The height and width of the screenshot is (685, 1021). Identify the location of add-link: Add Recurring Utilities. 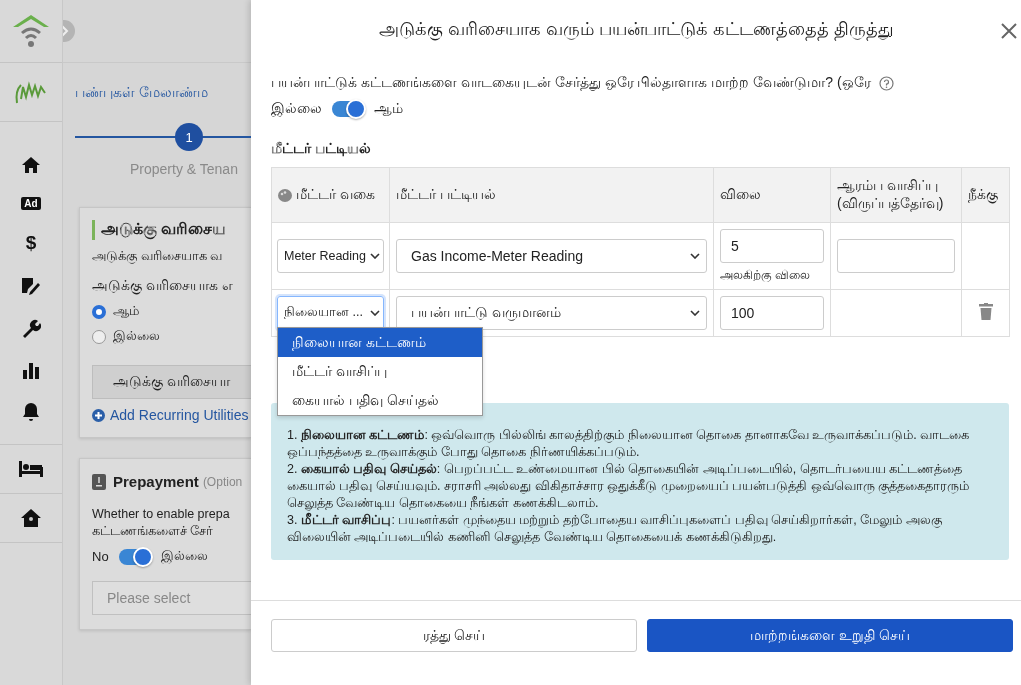
(179, 415).